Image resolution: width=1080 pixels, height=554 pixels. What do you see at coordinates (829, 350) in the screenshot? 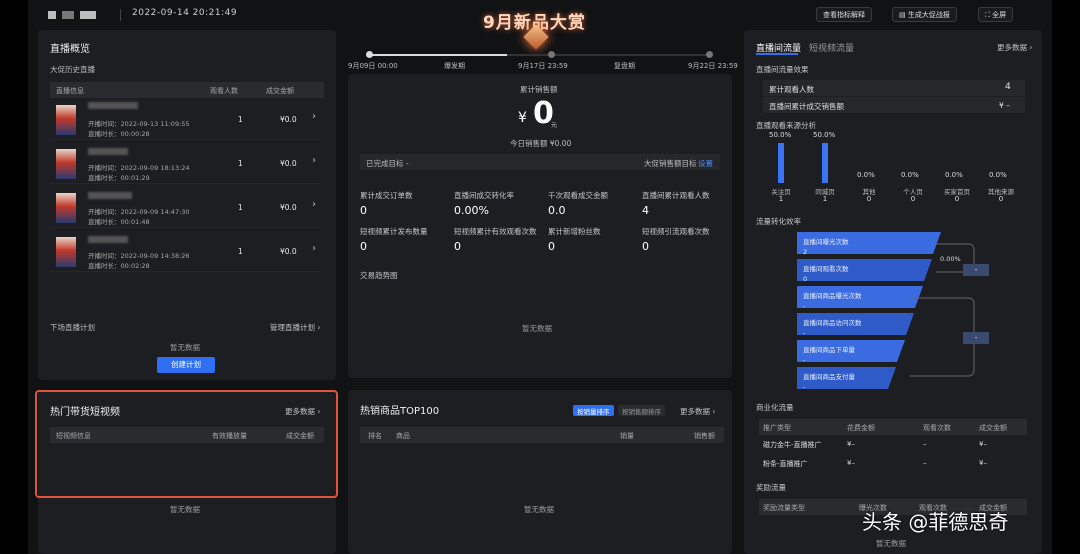
I see `funnel-step-label: 直播间商品下单量` at bounding box center [829, 350].